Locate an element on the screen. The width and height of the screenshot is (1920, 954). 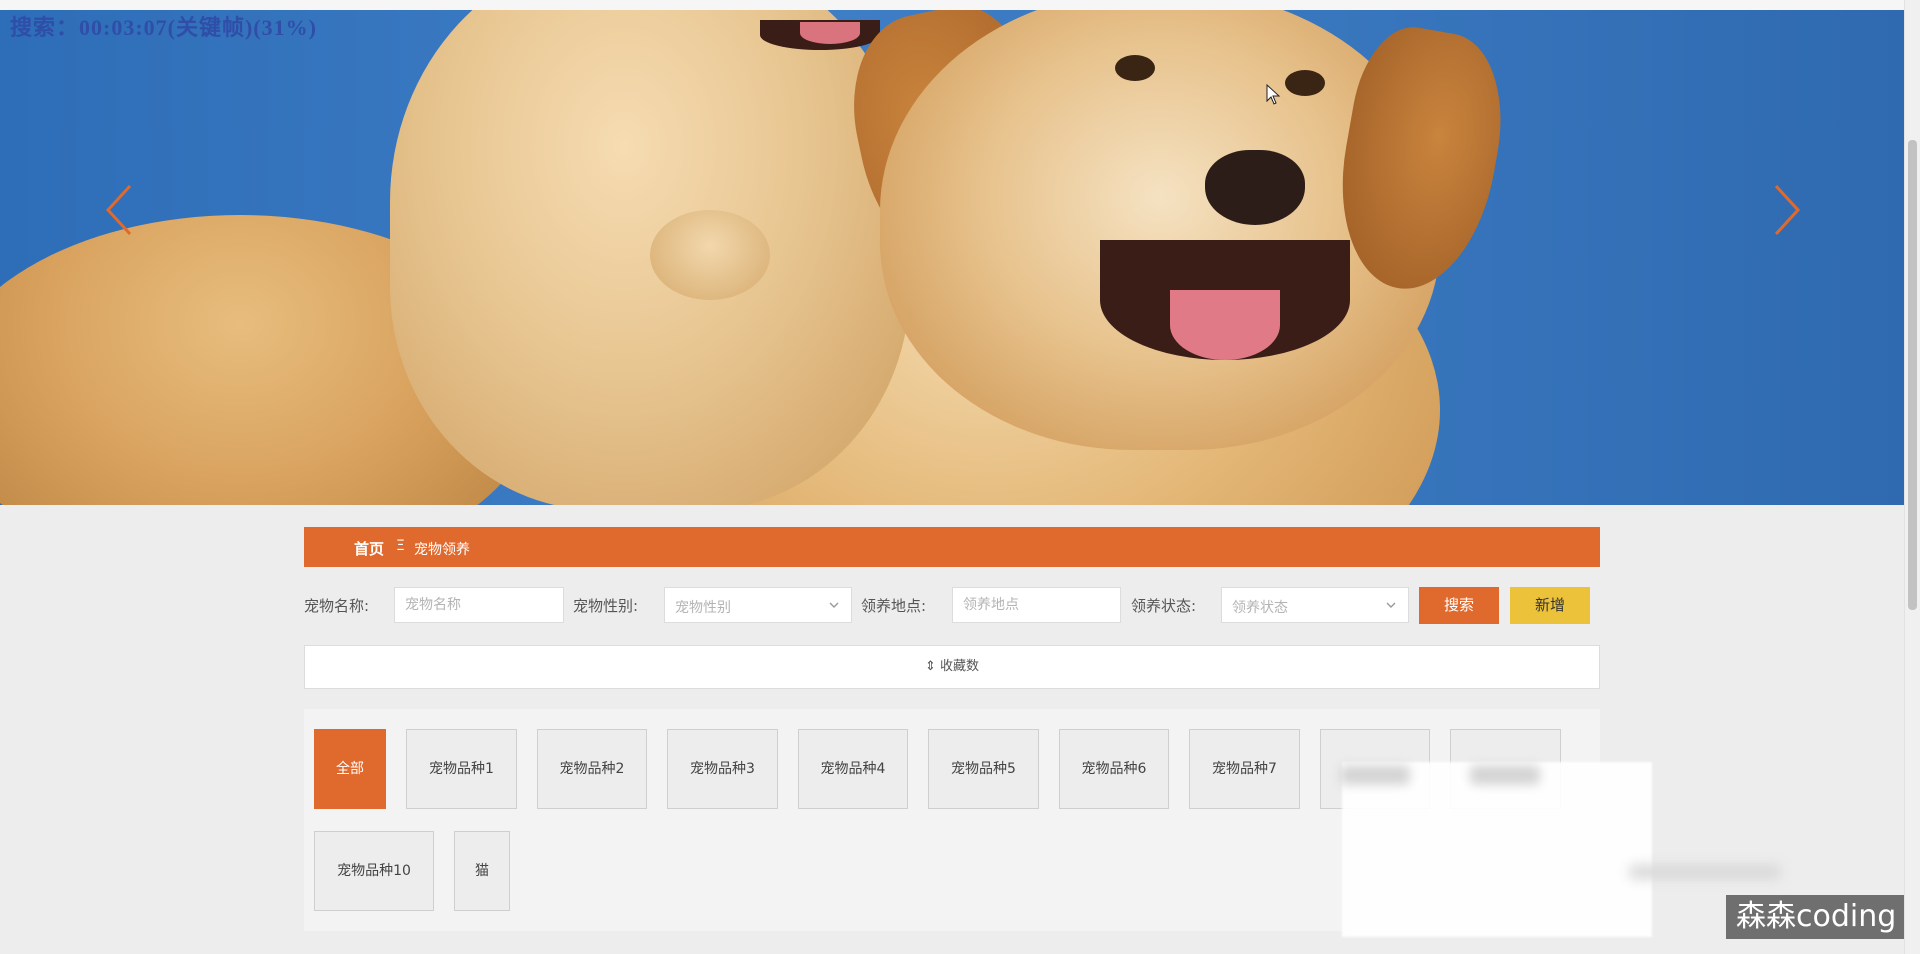
sort-by-favorites-button: ⇕ 收藏数 is located at coordinates (952, 667).